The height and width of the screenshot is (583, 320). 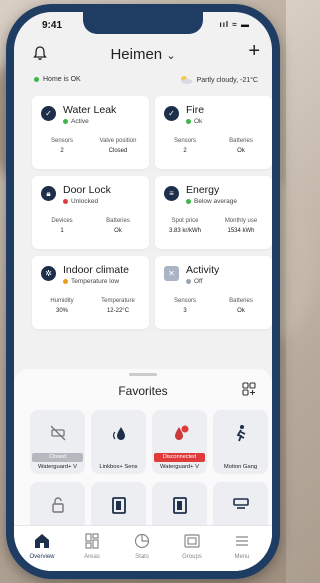 What do you see at coordinates (241, 221) in the screenshot?
I see `stat-label: Monthly use` at bounding box center [241, 221].